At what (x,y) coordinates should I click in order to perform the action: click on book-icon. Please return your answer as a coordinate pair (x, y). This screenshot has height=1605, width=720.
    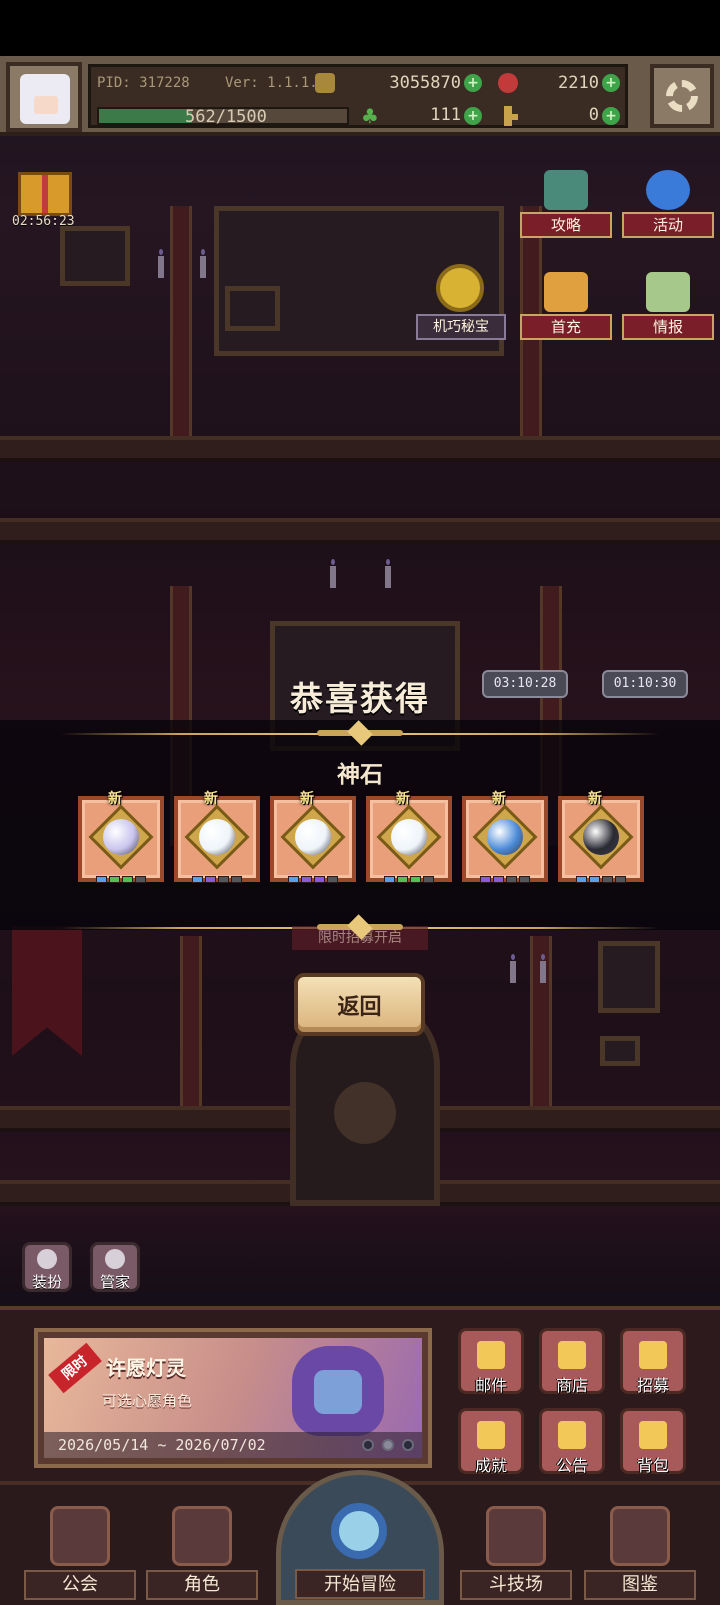
    Looking at the image, I should click on (640, 1536).